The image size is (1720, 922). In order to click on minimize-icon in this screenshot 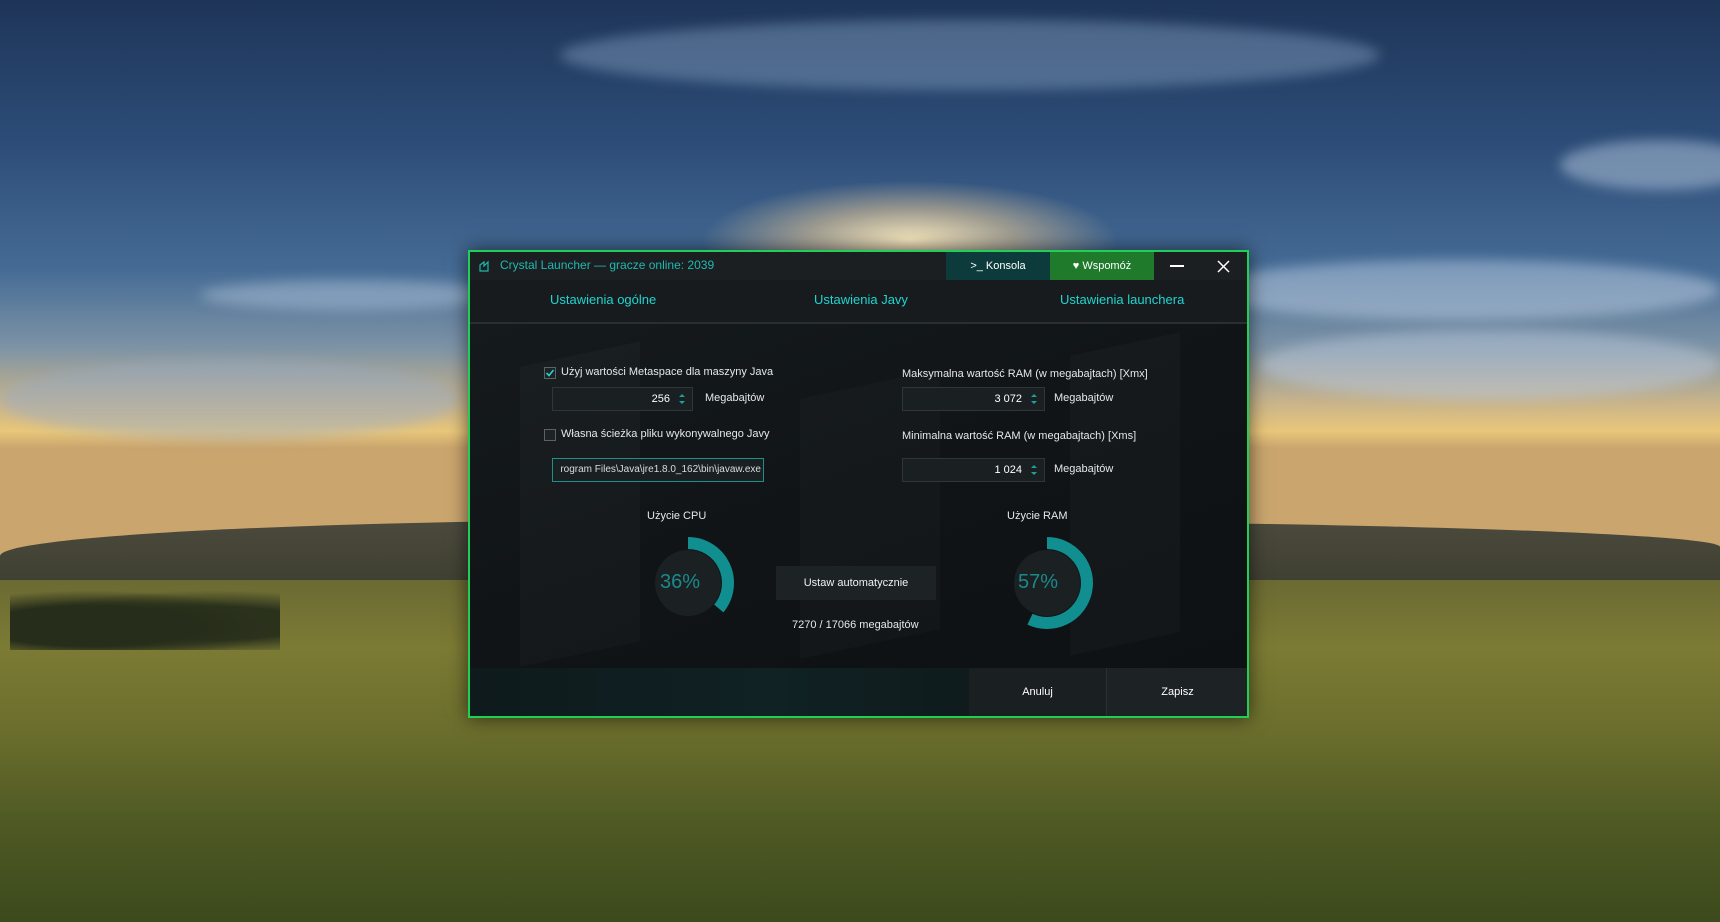, I will do `click(1177, 266)`.